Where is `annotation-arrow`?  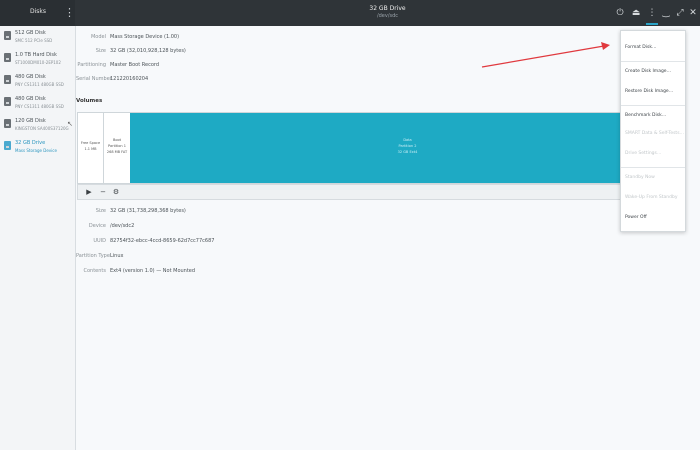
annotation-arrow is located at coordinates (545, 55).